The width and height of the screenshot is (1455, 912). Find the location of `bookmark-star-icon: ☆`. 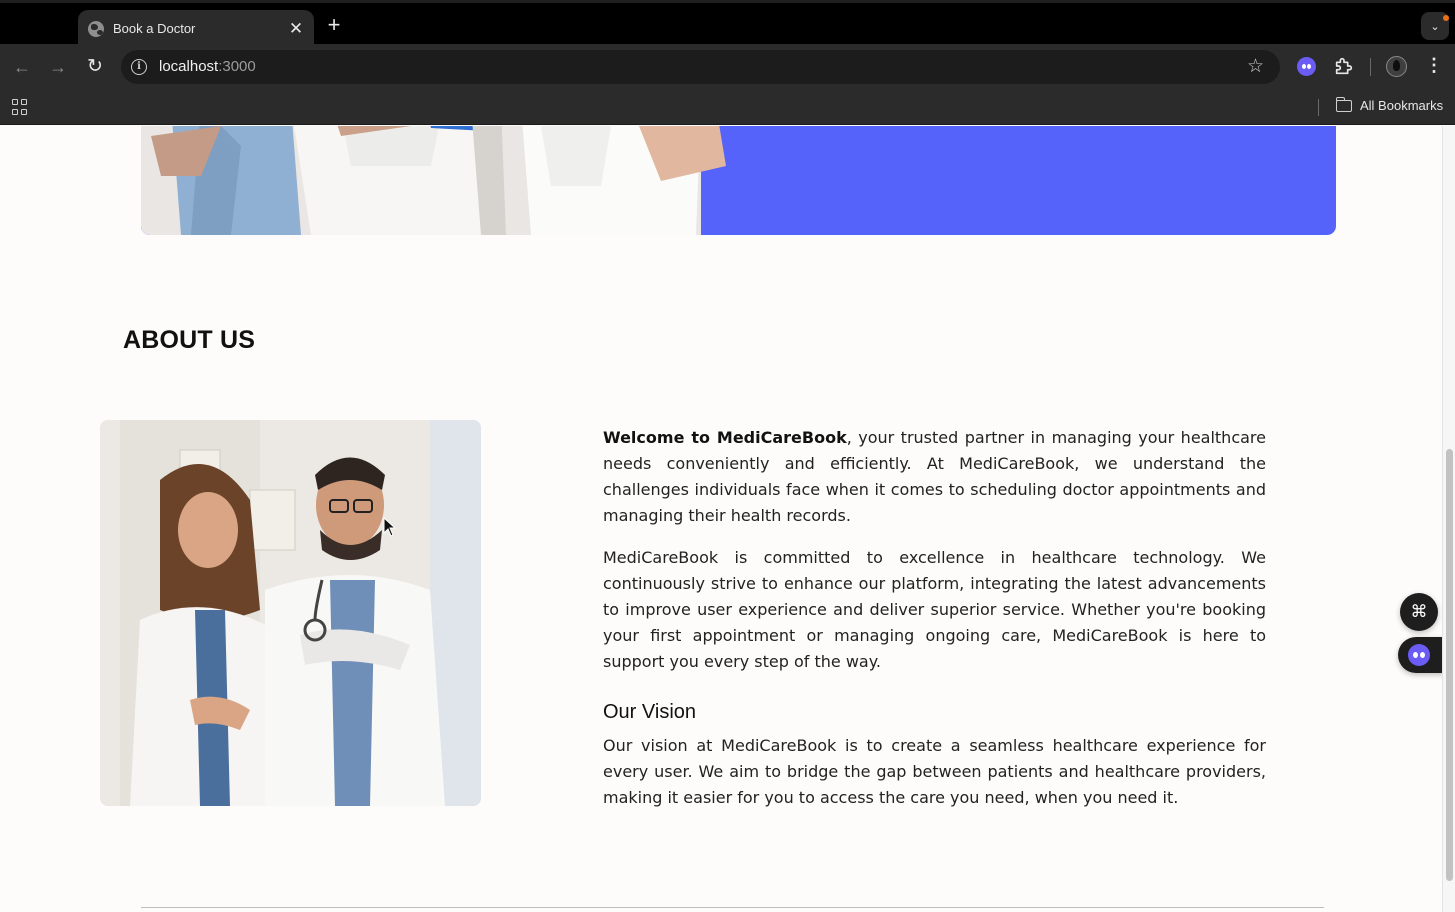

bookmark-star-icon: ☆ is located at coordinates (1255, 66).